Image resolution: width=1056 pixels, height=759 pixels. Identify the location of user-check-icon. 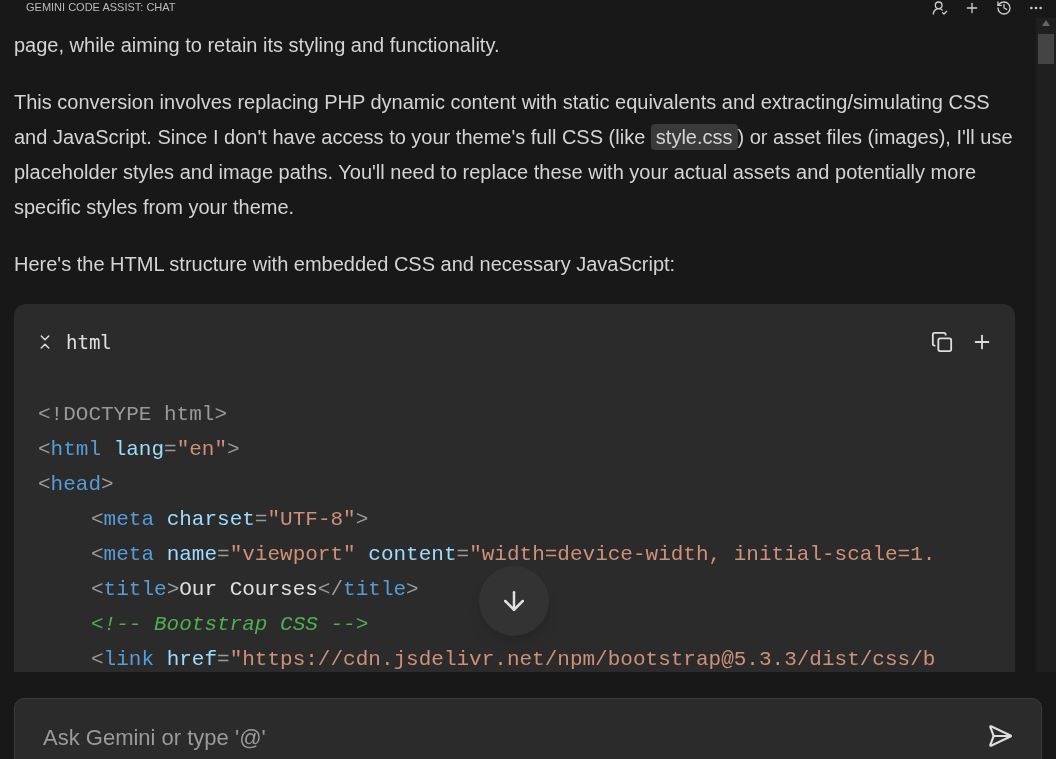
(940, 8).